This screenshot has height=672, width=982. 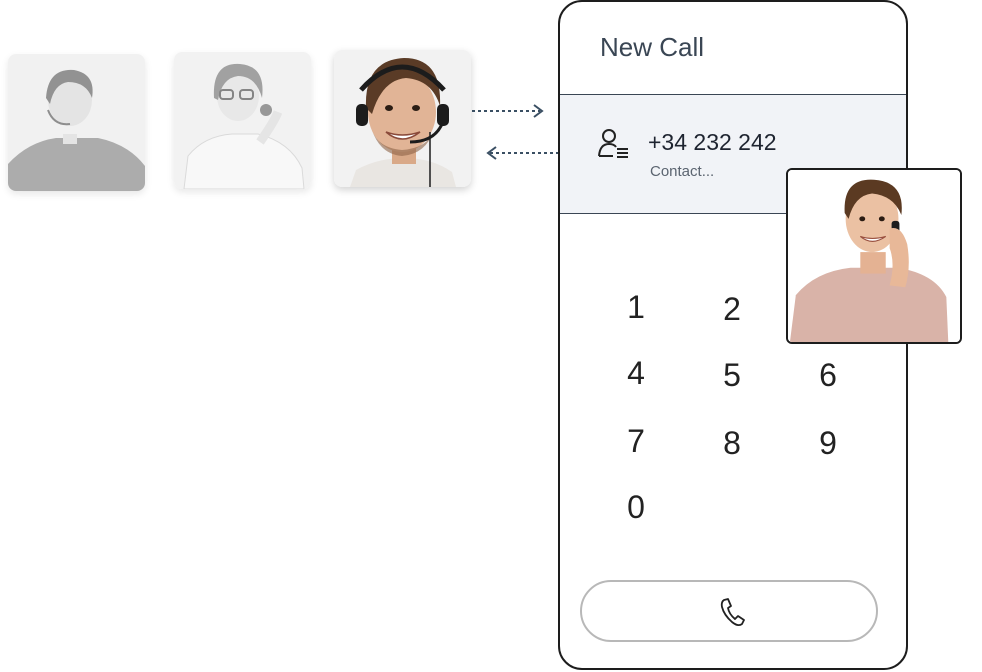 I want to click on page-title: New Call, so click(x=652, y=47).